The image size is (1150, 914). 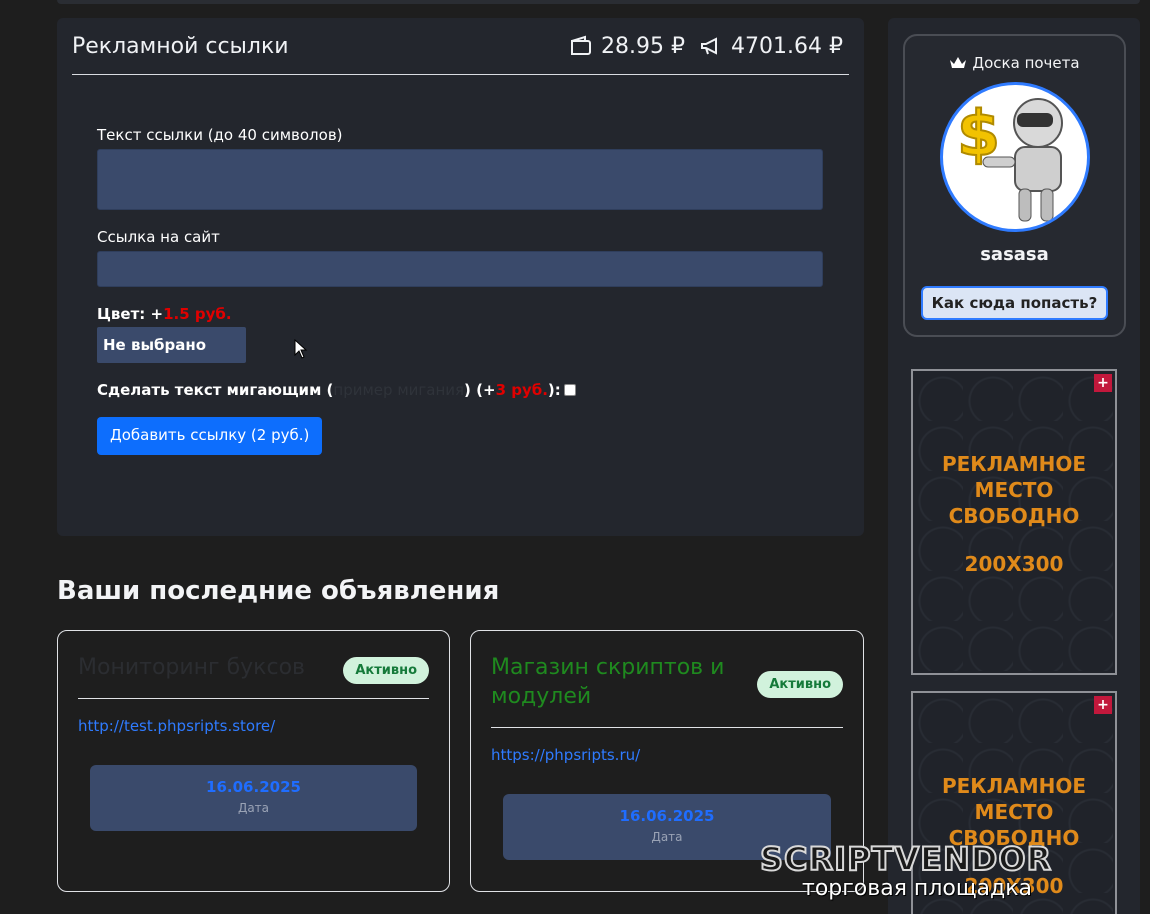 I want to click on color-label-text: Цвет: +, so click(x=130, y=314).